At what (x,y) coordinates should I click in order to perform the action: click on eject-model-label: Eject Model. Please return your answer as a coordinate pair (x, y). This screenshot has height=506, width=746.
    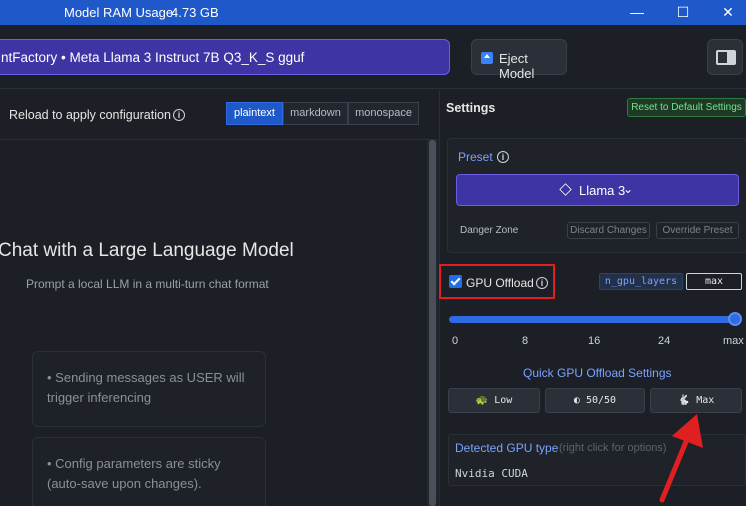
    Looking at the image, I should click on (517, 66).